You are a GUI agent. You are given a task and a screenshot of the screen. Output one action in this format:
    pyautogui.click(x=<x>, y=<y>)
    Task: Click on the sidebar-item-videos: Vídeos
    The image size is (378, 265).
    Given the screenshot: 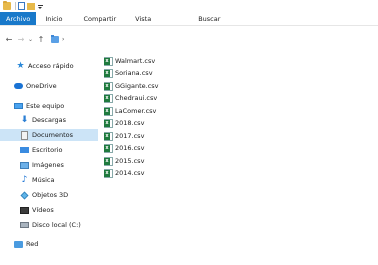 What is the action you would take?
    pyautogui.click(x=49, y=210)
    